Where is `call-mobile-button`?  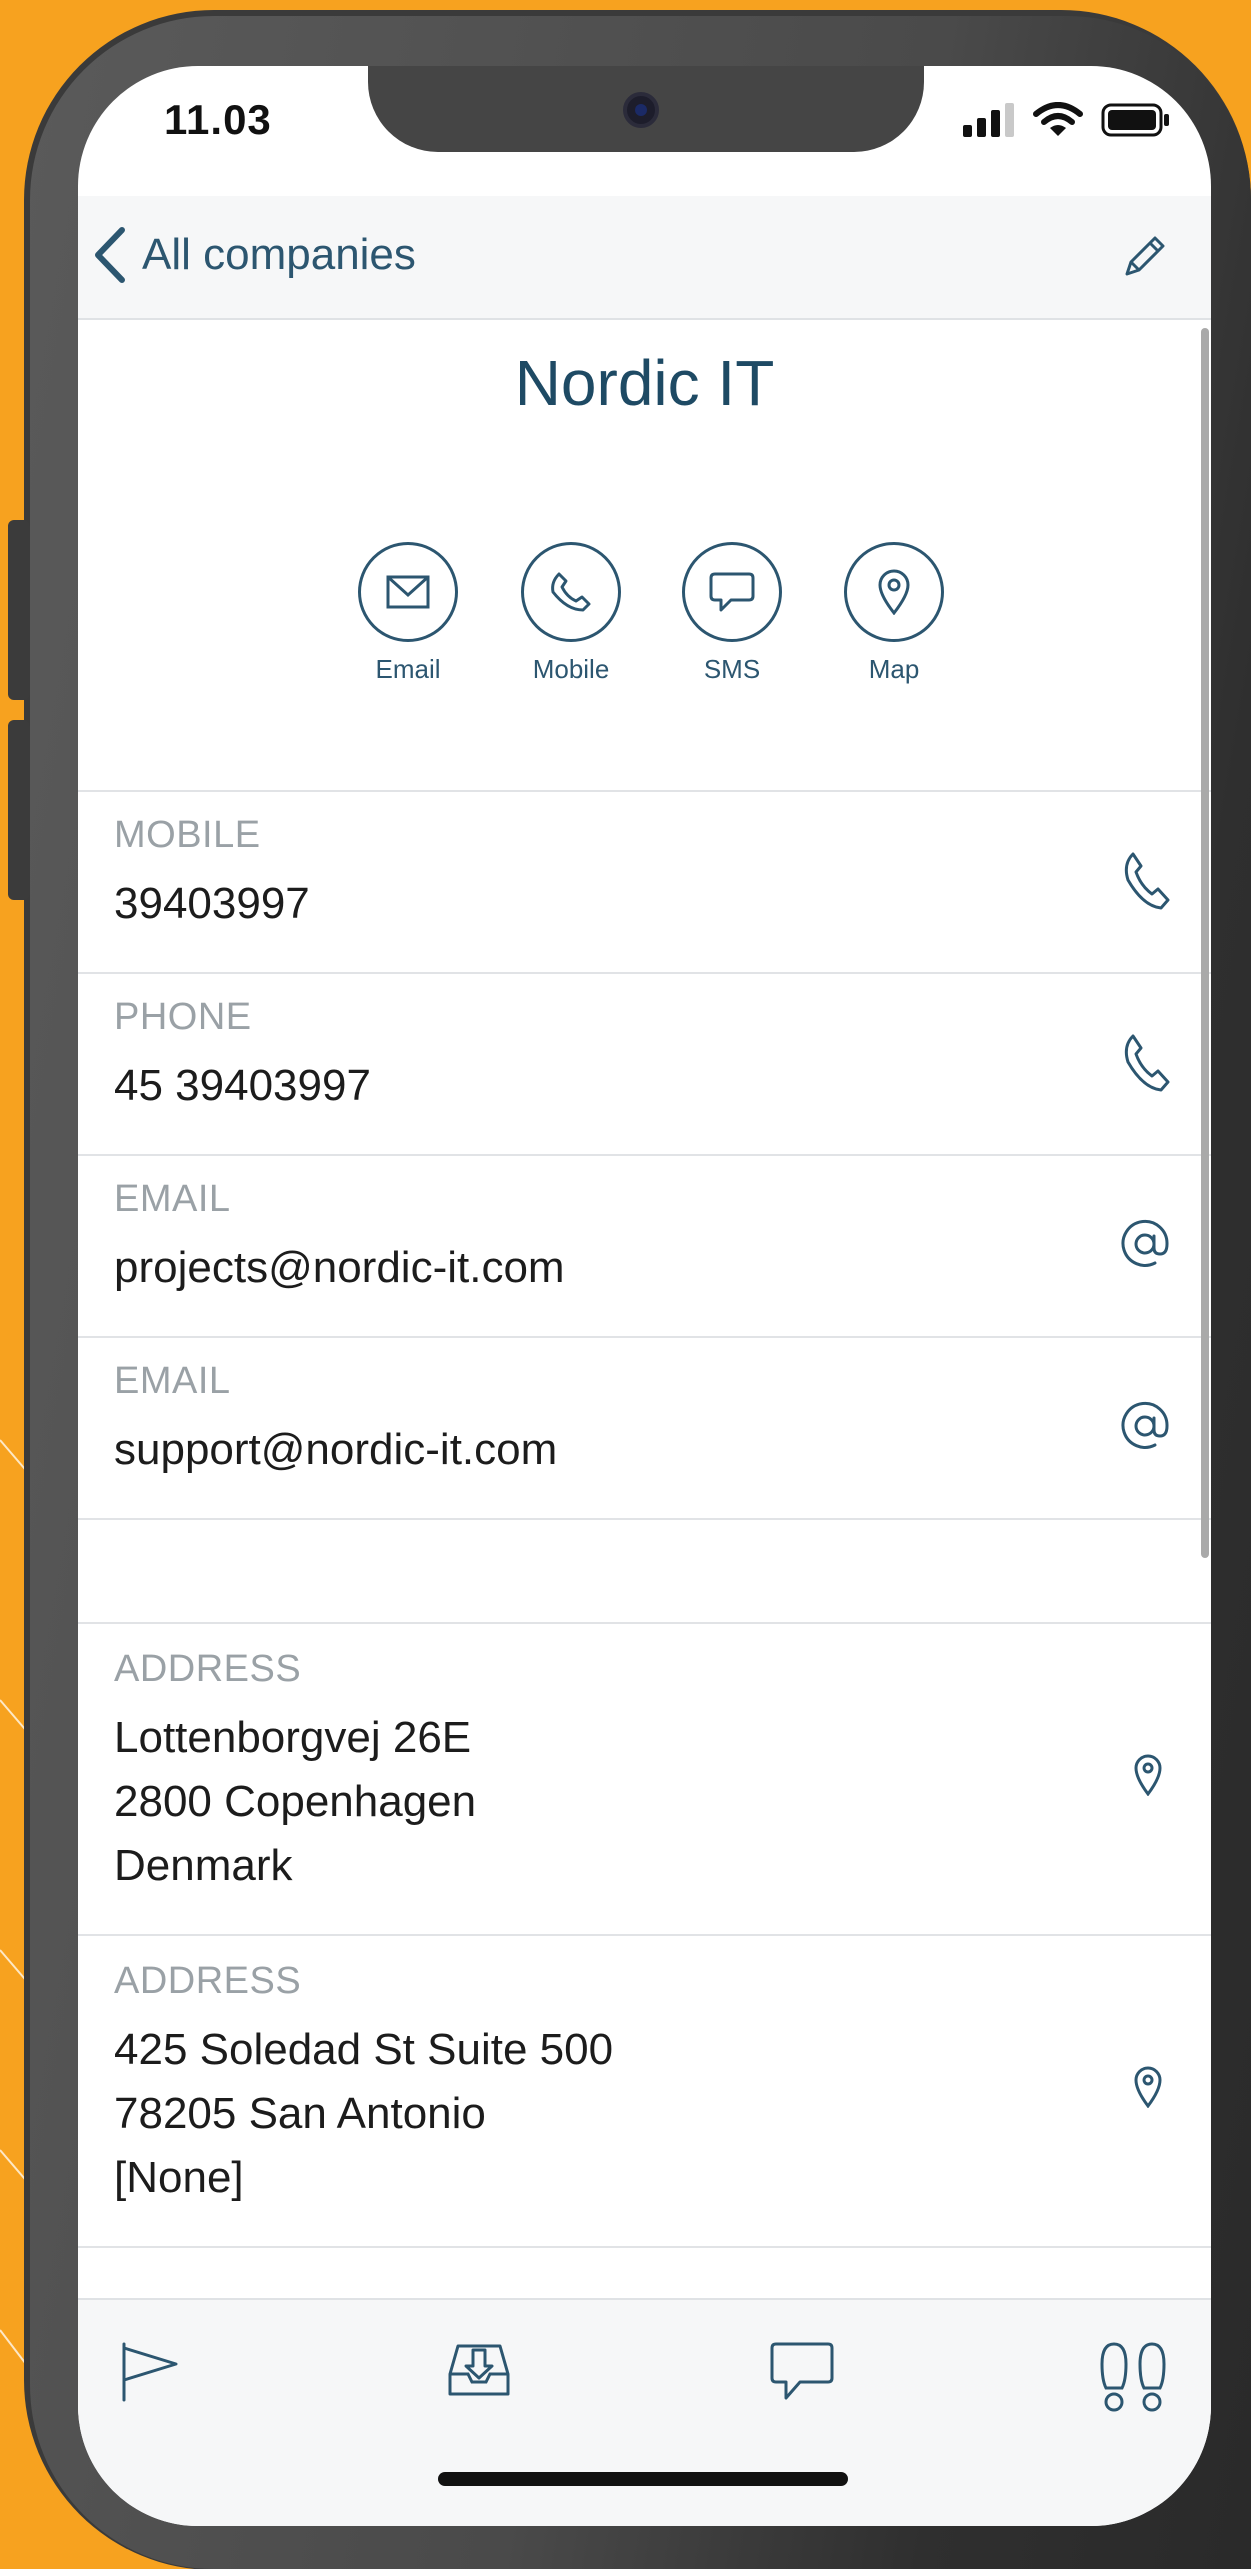
call-mobile-button is located at coordinates (1146, 883).